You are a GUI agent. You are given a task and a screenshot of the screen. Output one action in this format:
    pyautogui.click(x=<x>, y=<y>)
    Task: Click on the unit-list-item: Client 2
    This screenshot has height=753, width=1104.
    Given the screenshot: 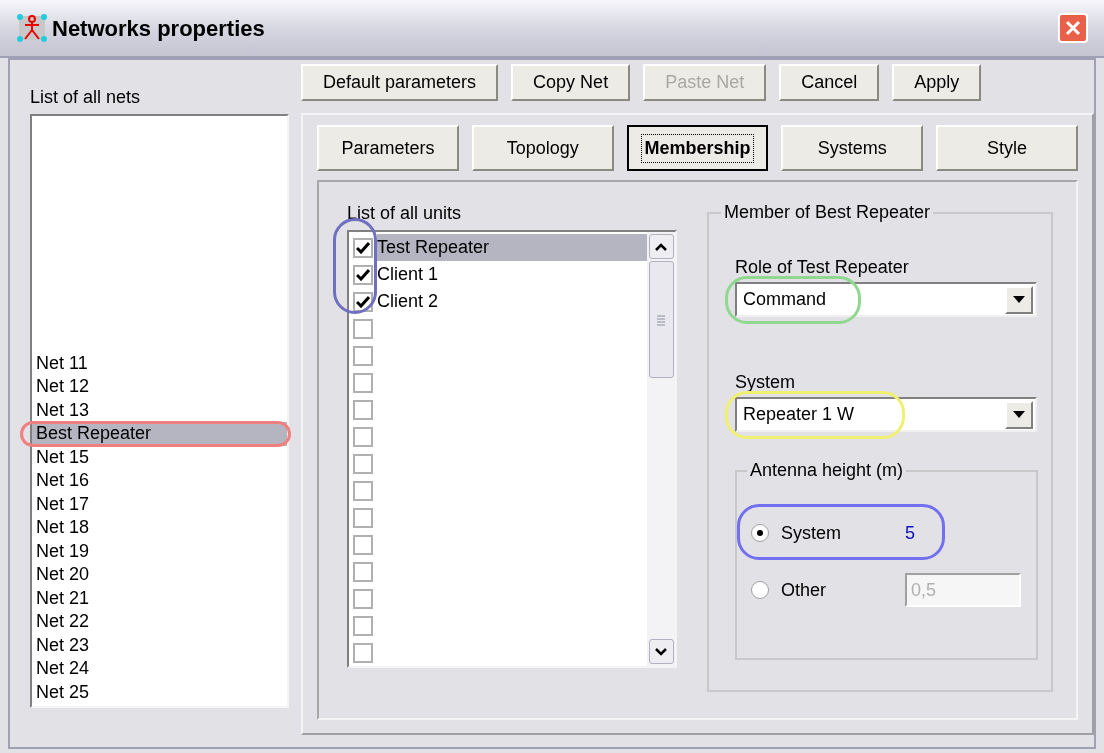 What is the action you would take?
    pyautogui.click(x=512, y=301)
    